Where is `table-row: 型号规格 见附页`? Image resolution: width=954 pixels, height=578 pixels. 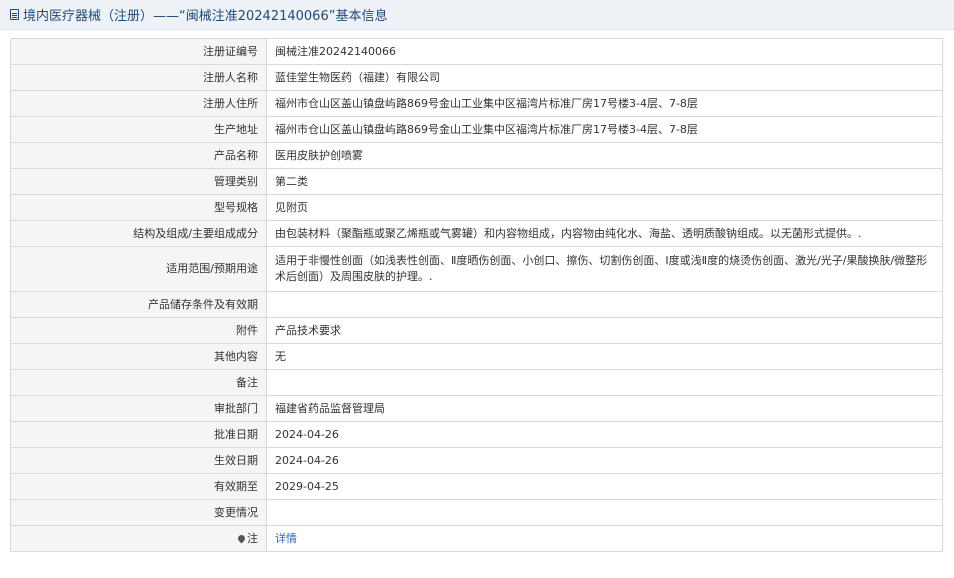 table-row: 型号规格 见附页 is located at coordinates (476, 207).